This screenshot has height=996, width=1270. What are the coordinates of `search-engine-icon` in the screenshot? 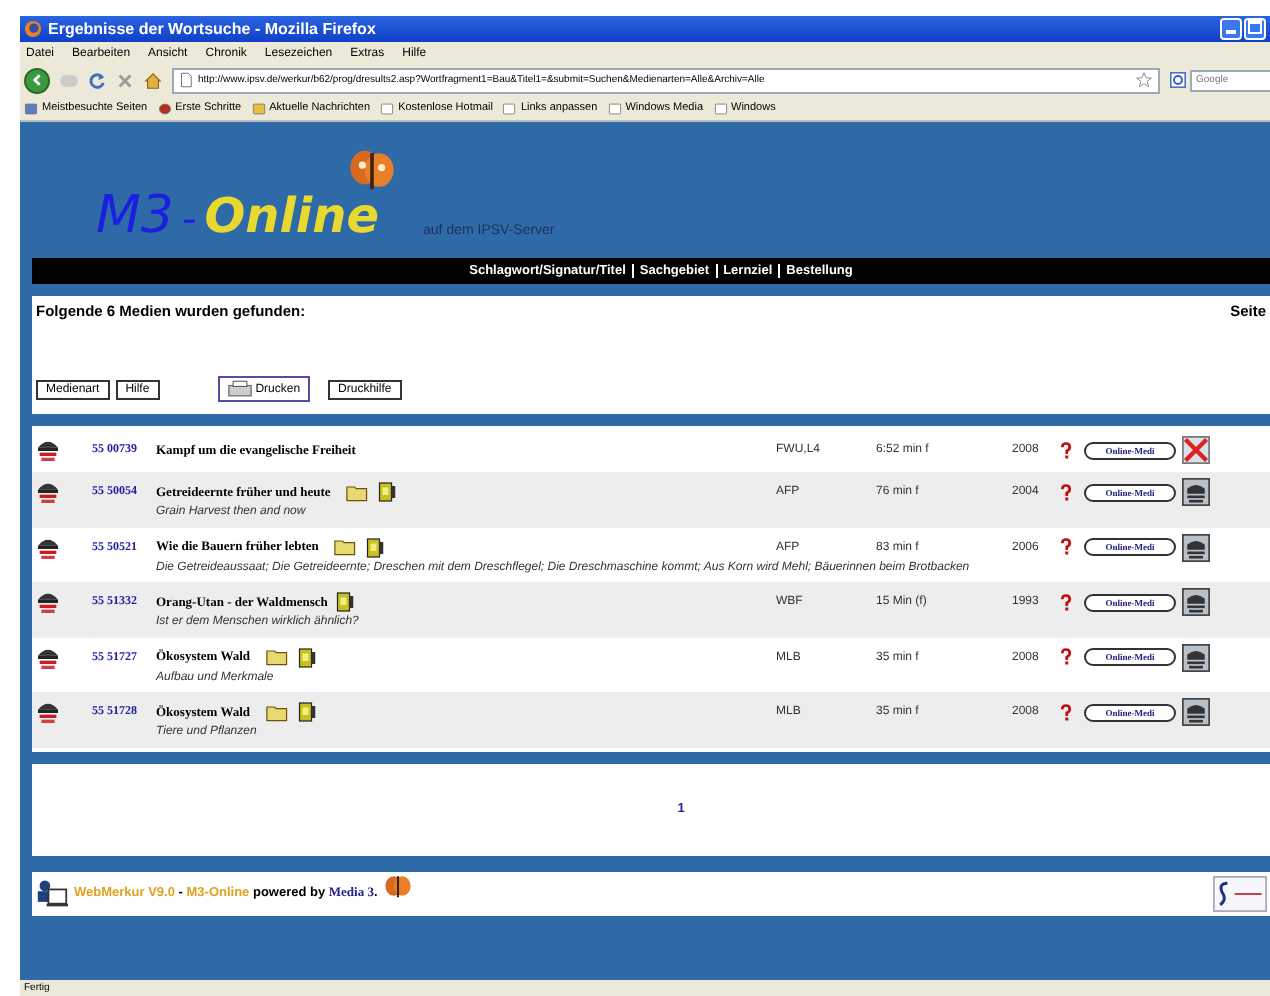 It's located at (1178, 80).